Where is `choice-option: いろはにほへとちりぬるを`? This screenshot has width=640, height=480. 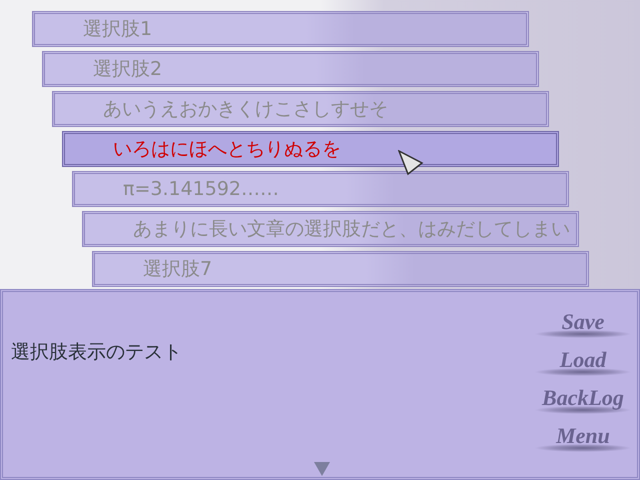
choice-option: いろはにほへとちりぬるを is located at coordinates (310, 149).